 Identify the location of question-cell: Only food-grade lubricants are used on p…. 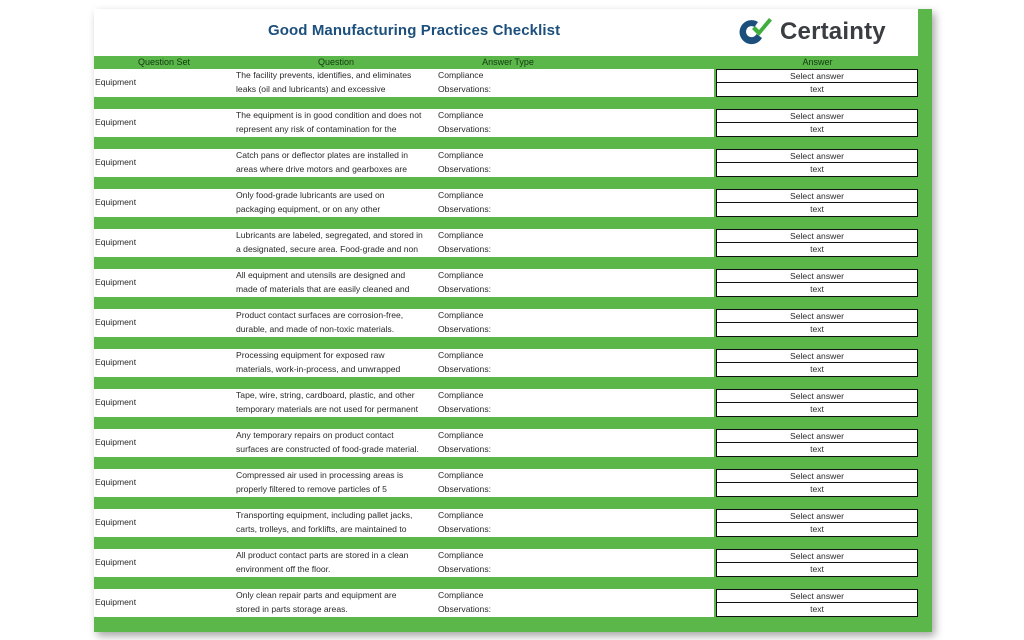
(336, 202).